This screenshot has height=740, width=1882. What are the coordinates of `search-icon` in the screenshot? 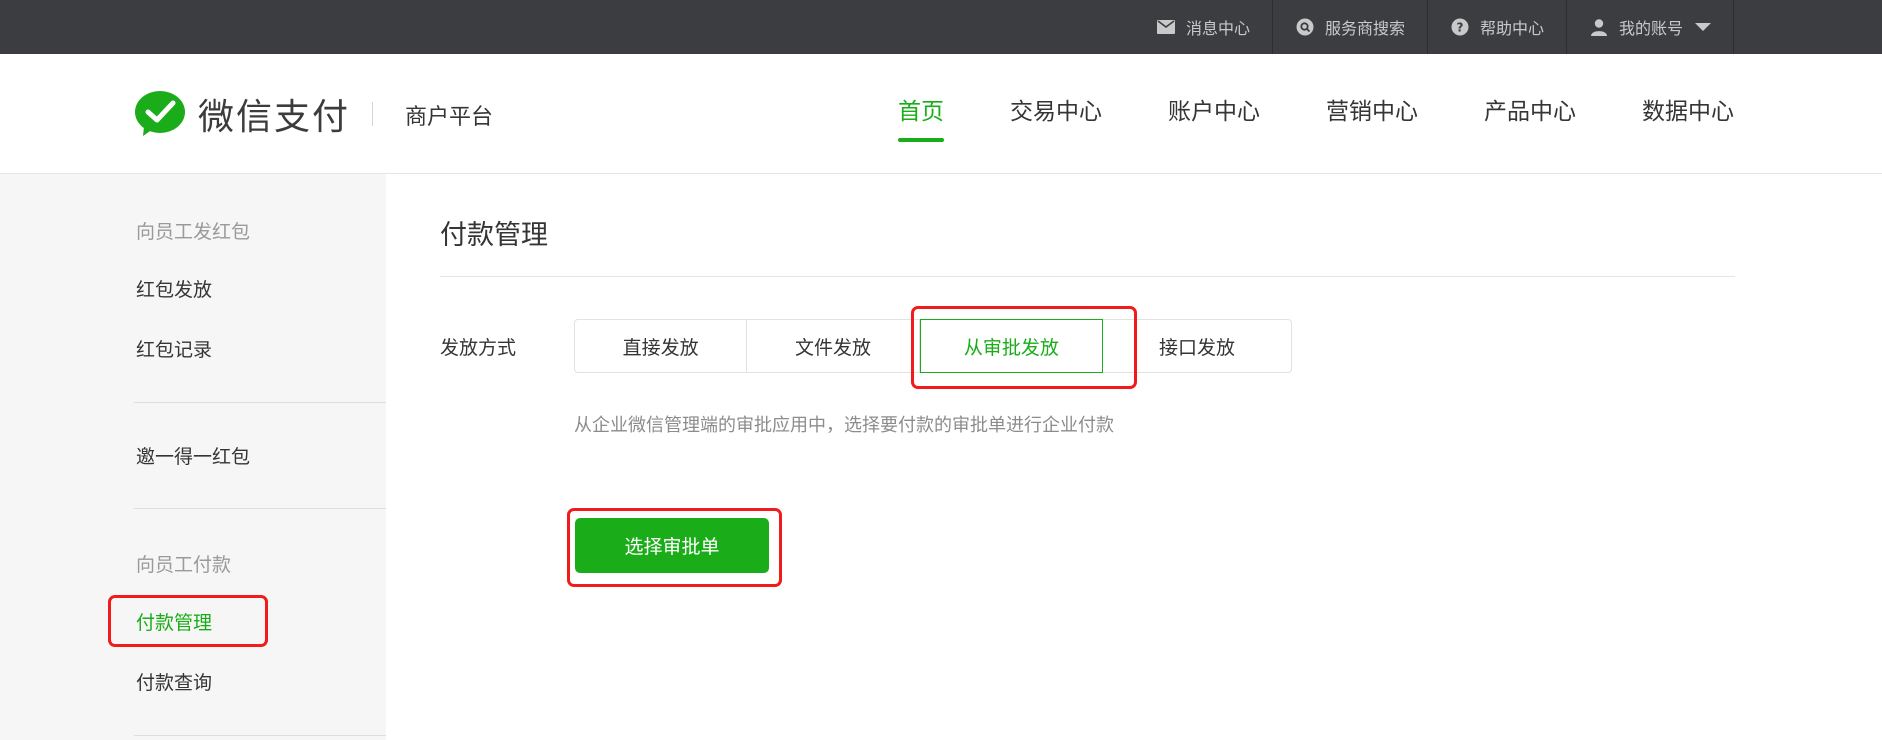 It's located at (1305, 27).